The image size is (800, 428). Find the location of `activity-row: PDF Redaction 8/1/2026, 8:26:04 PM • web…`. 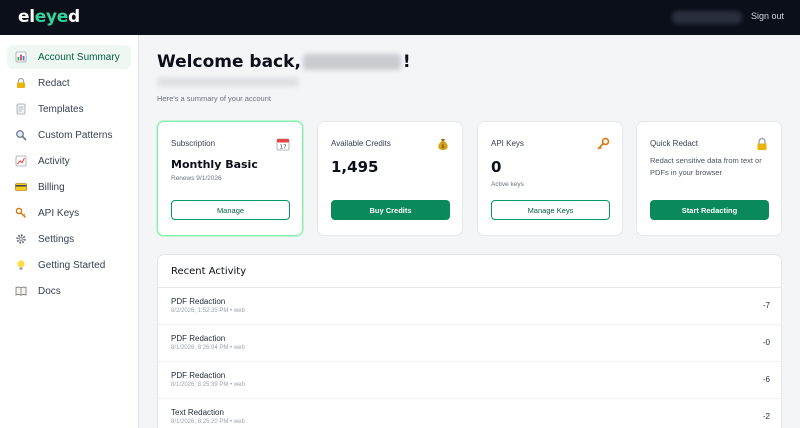

activity-row: PDF Redaction 8/1/2026, 8:26:04 PM • web… is located at coordinates (469, 343).